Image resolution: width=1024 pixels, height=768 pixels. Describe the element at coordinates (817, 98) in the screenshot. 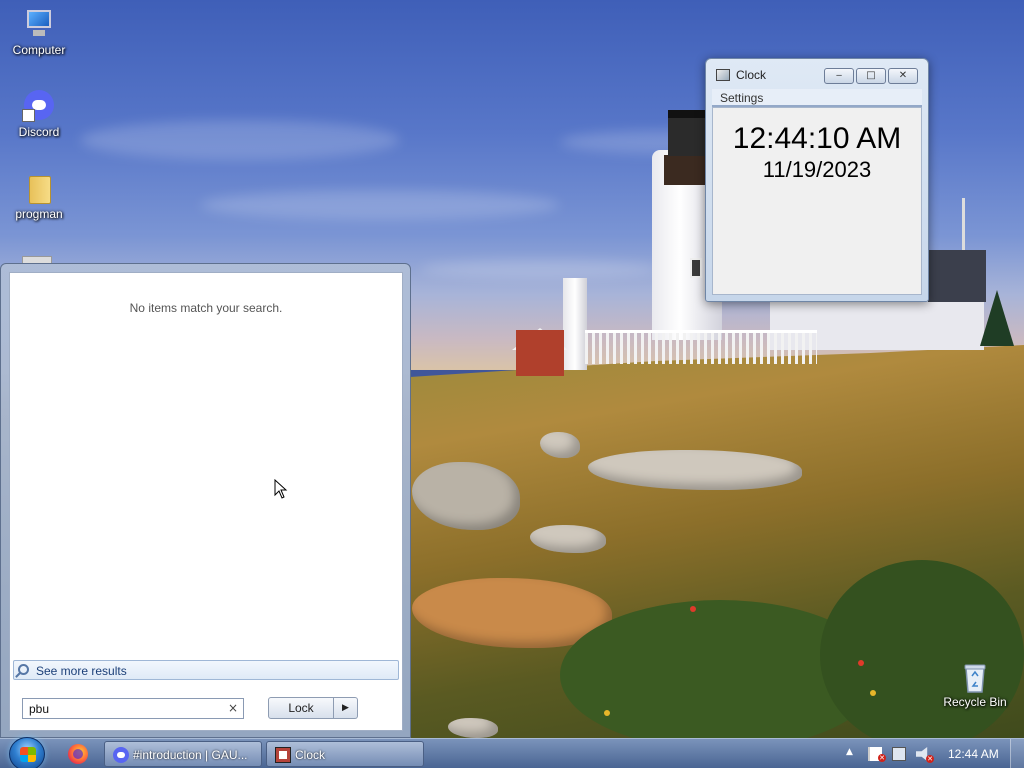

I see `menu-bar: Settings` at that location.